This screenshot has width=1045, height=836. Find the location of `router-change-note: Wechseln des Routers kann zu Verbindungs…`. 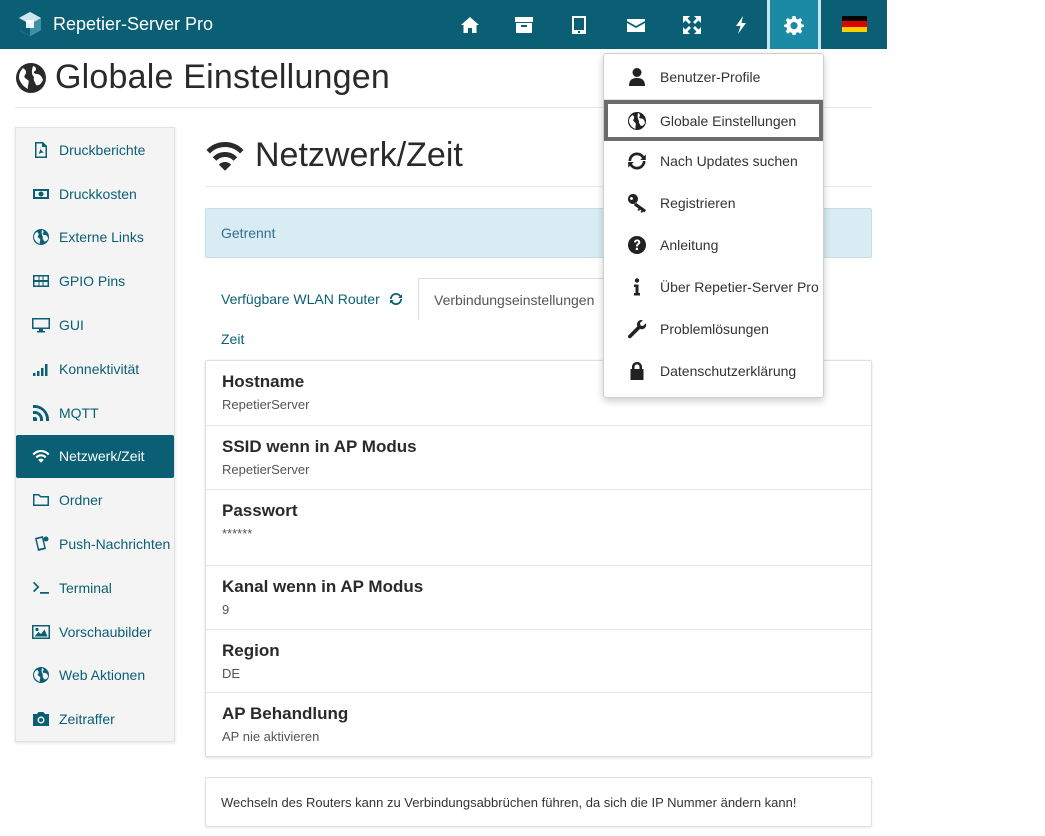

router-change-note: Wechseln des Routers kann zu Verbindungs… is located at coordinates (538, 802).